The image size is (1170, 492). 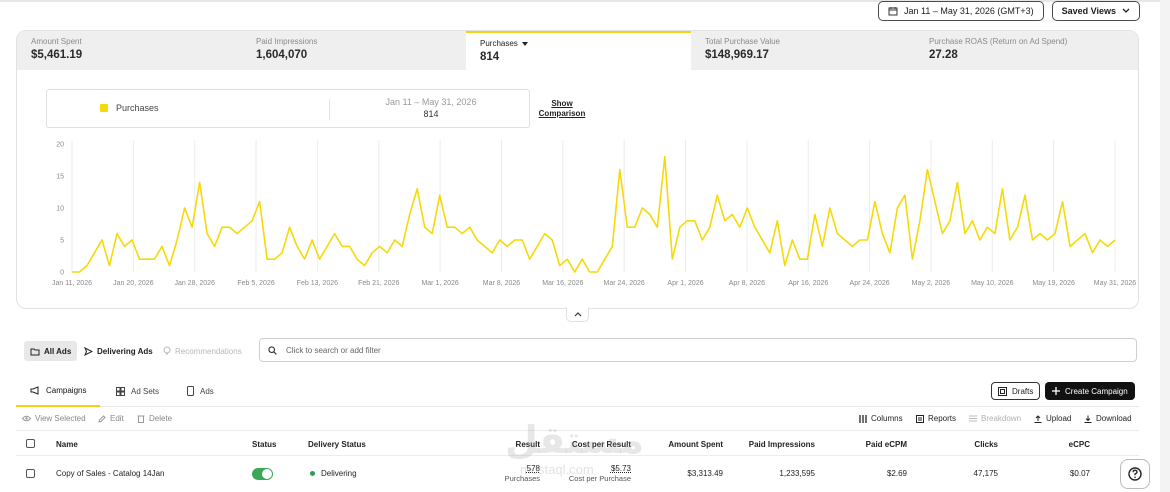 What do you see at coordinates (282, 55) in the screenshot?
I see `metric-value: 1,604,070` at bounding box center [282, 55].